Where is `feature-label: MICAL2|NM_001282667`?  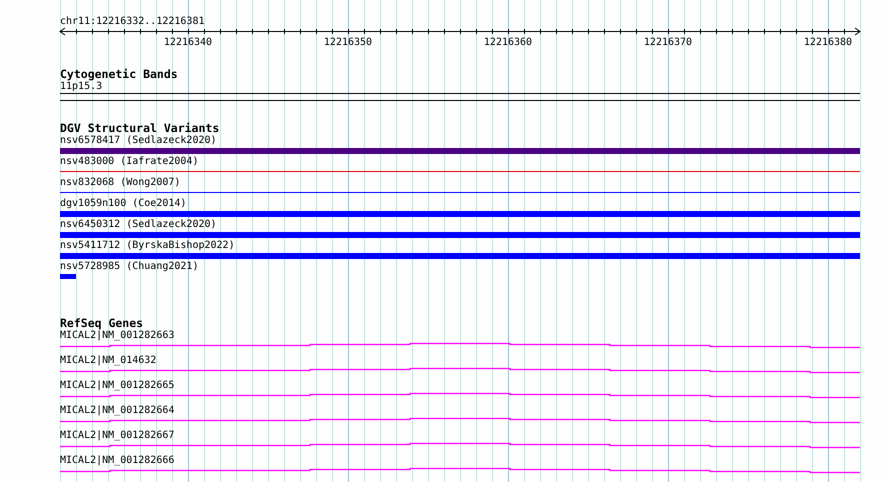
feature-label: MICAL2|NM_001282667 is located at coordinates (117, 436).